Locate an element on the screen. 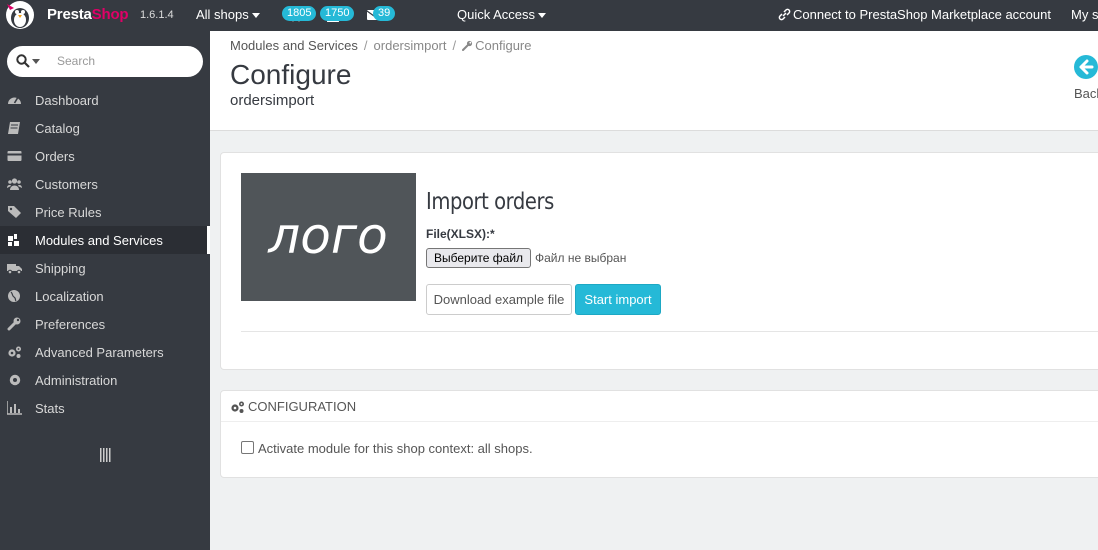  messages-badge: 39 is located at coordinates (384, 13).